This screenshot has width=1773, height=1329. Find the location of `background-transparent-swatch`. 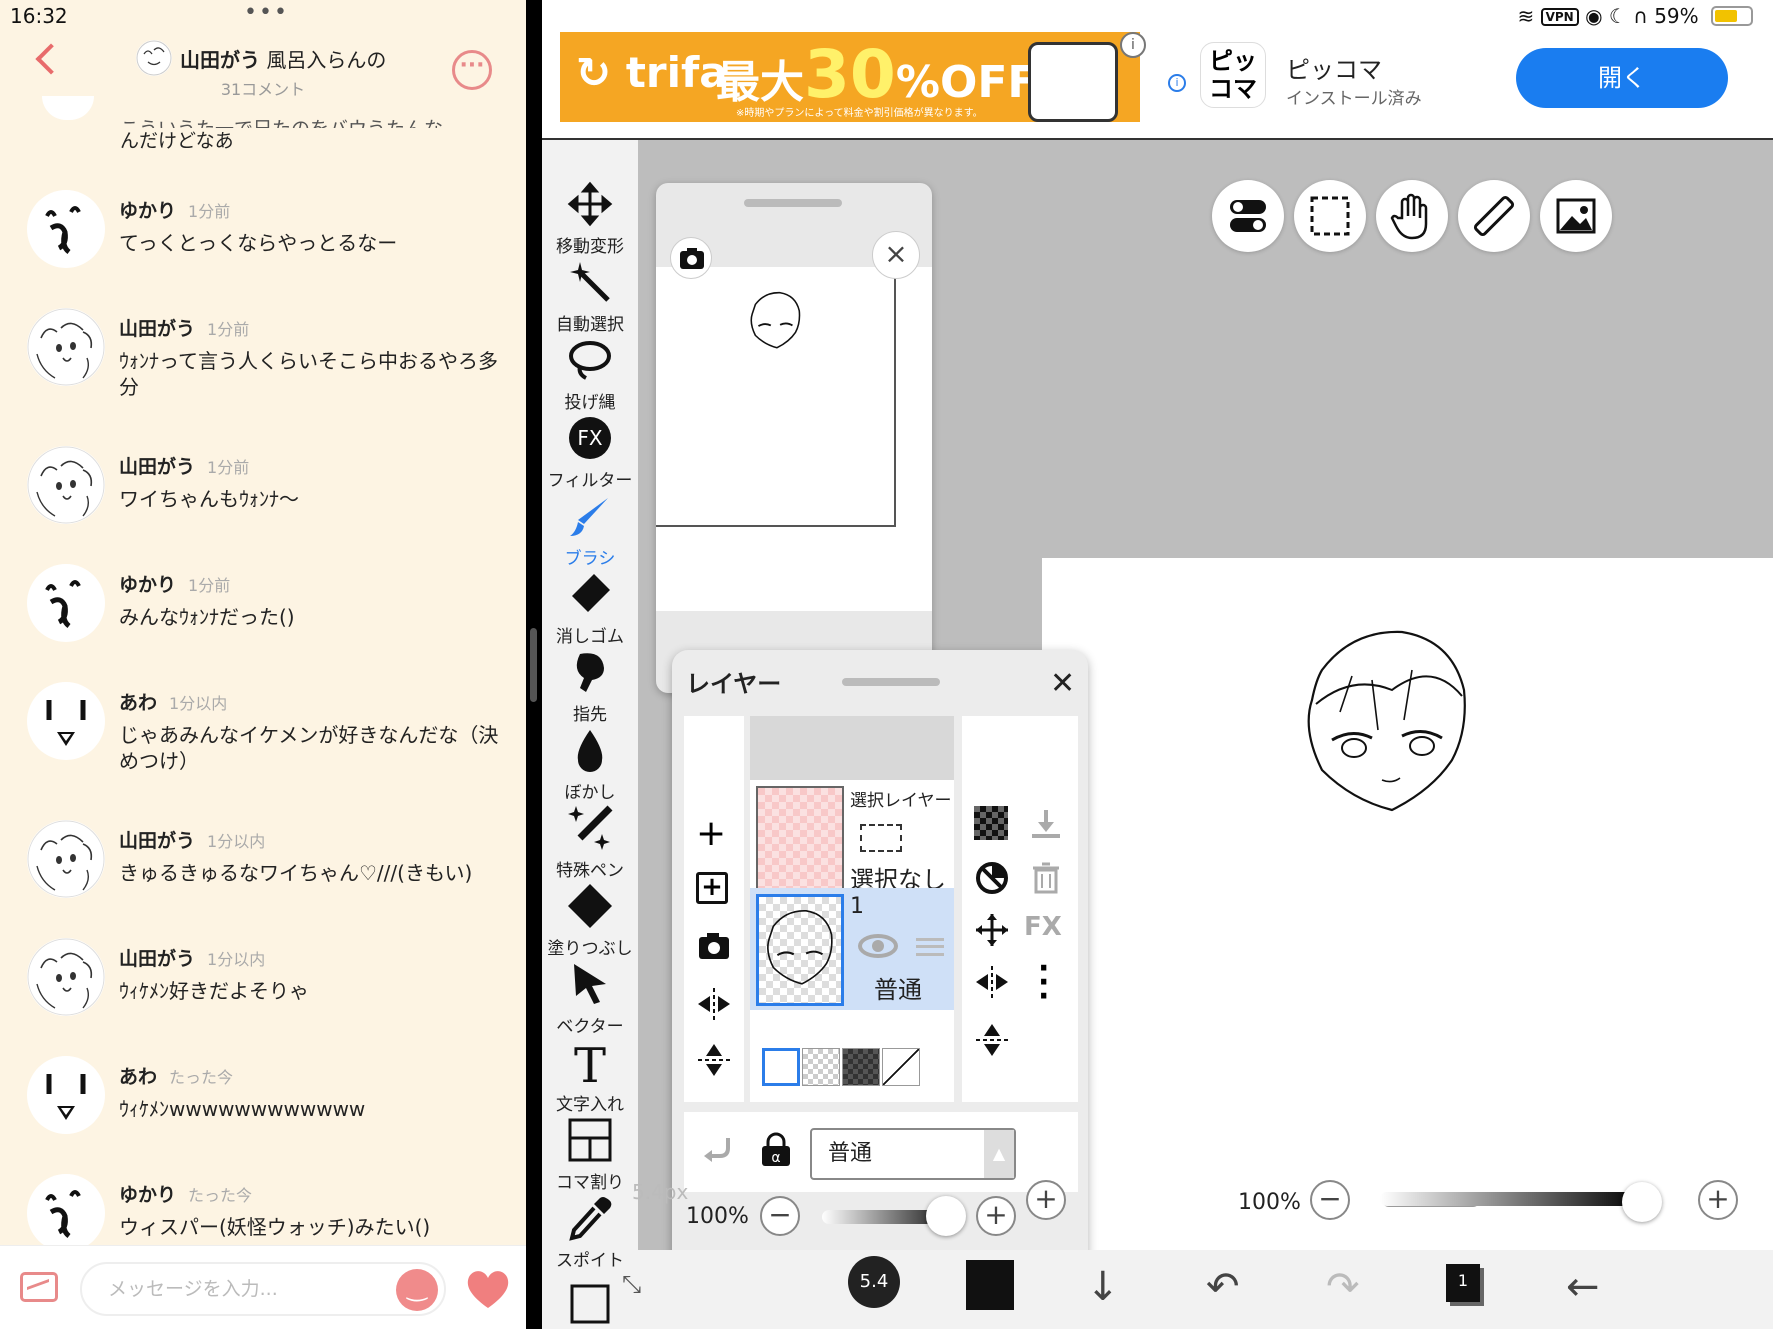

background-transparent-swatch is located at coordinates (821, 1067).